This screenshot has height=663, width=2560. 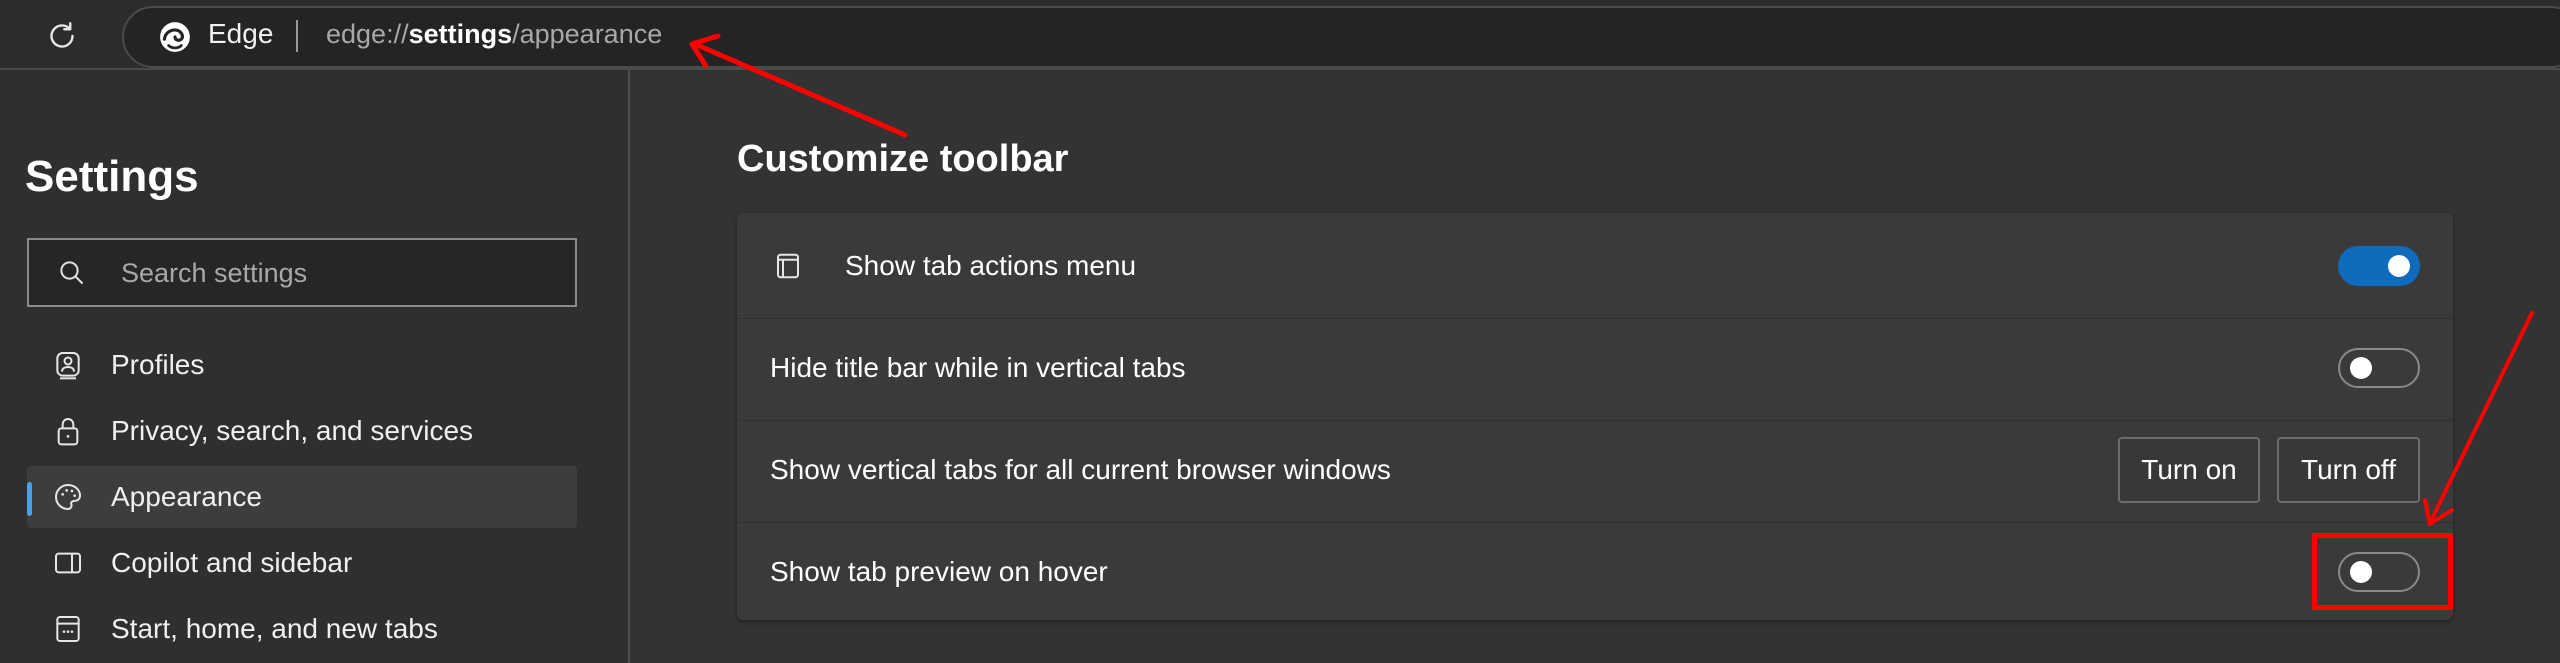 I want to click on search-box, so click(x=302, y=272).